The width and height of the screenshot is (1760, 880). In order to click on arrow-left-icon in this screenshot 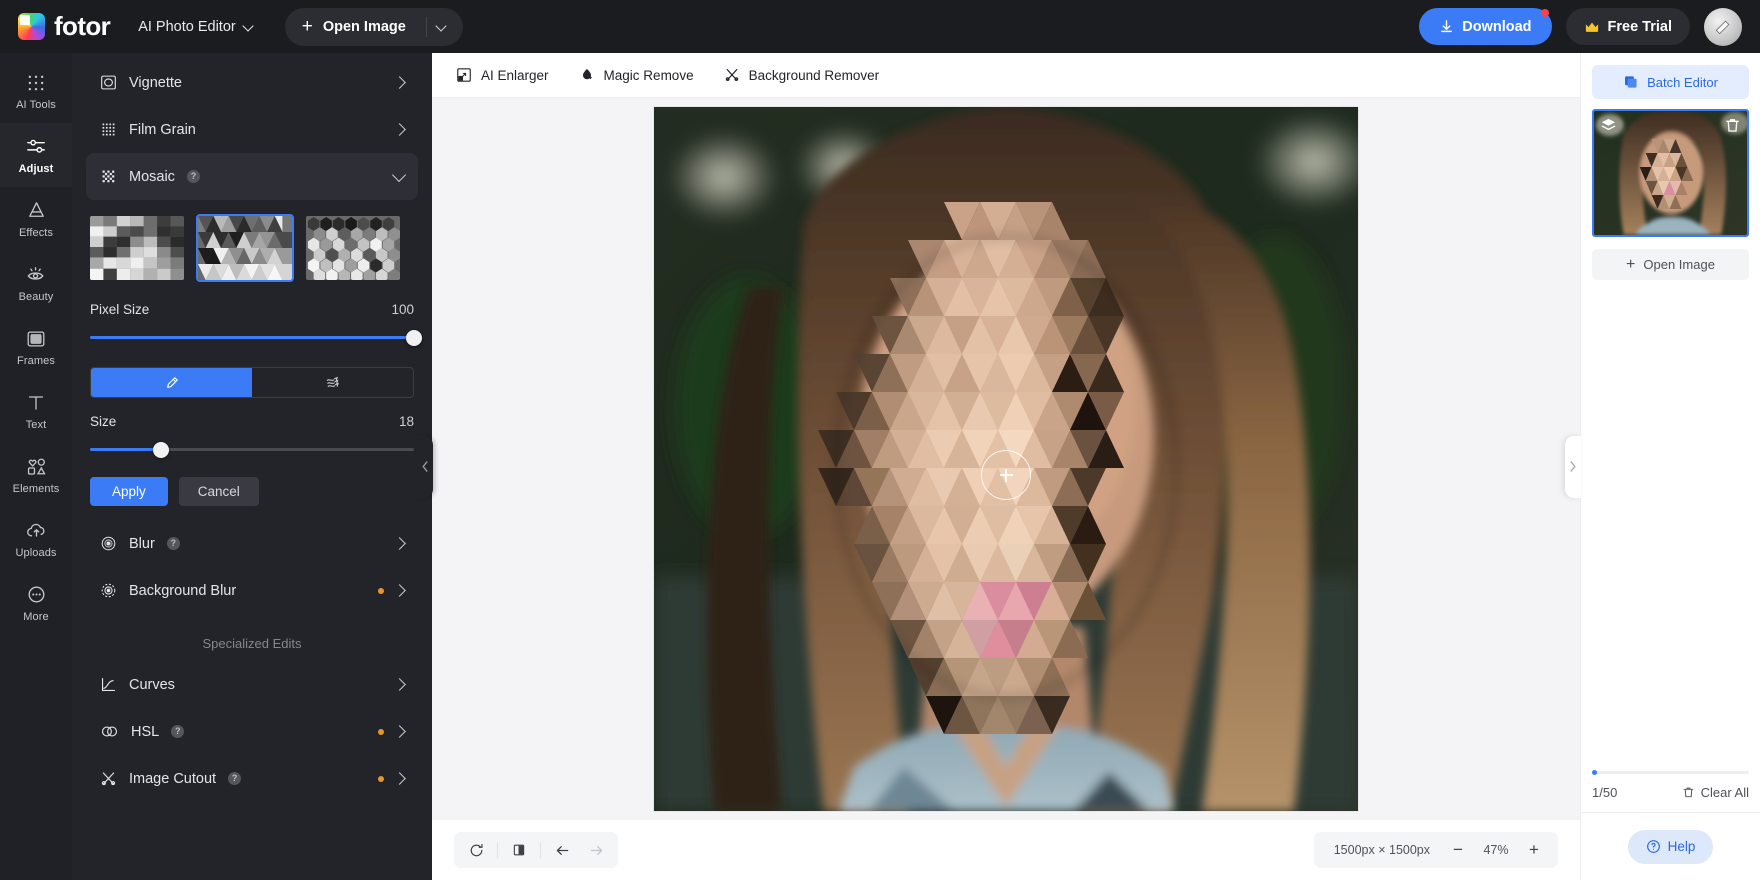, I will do `click(562, 850)`.